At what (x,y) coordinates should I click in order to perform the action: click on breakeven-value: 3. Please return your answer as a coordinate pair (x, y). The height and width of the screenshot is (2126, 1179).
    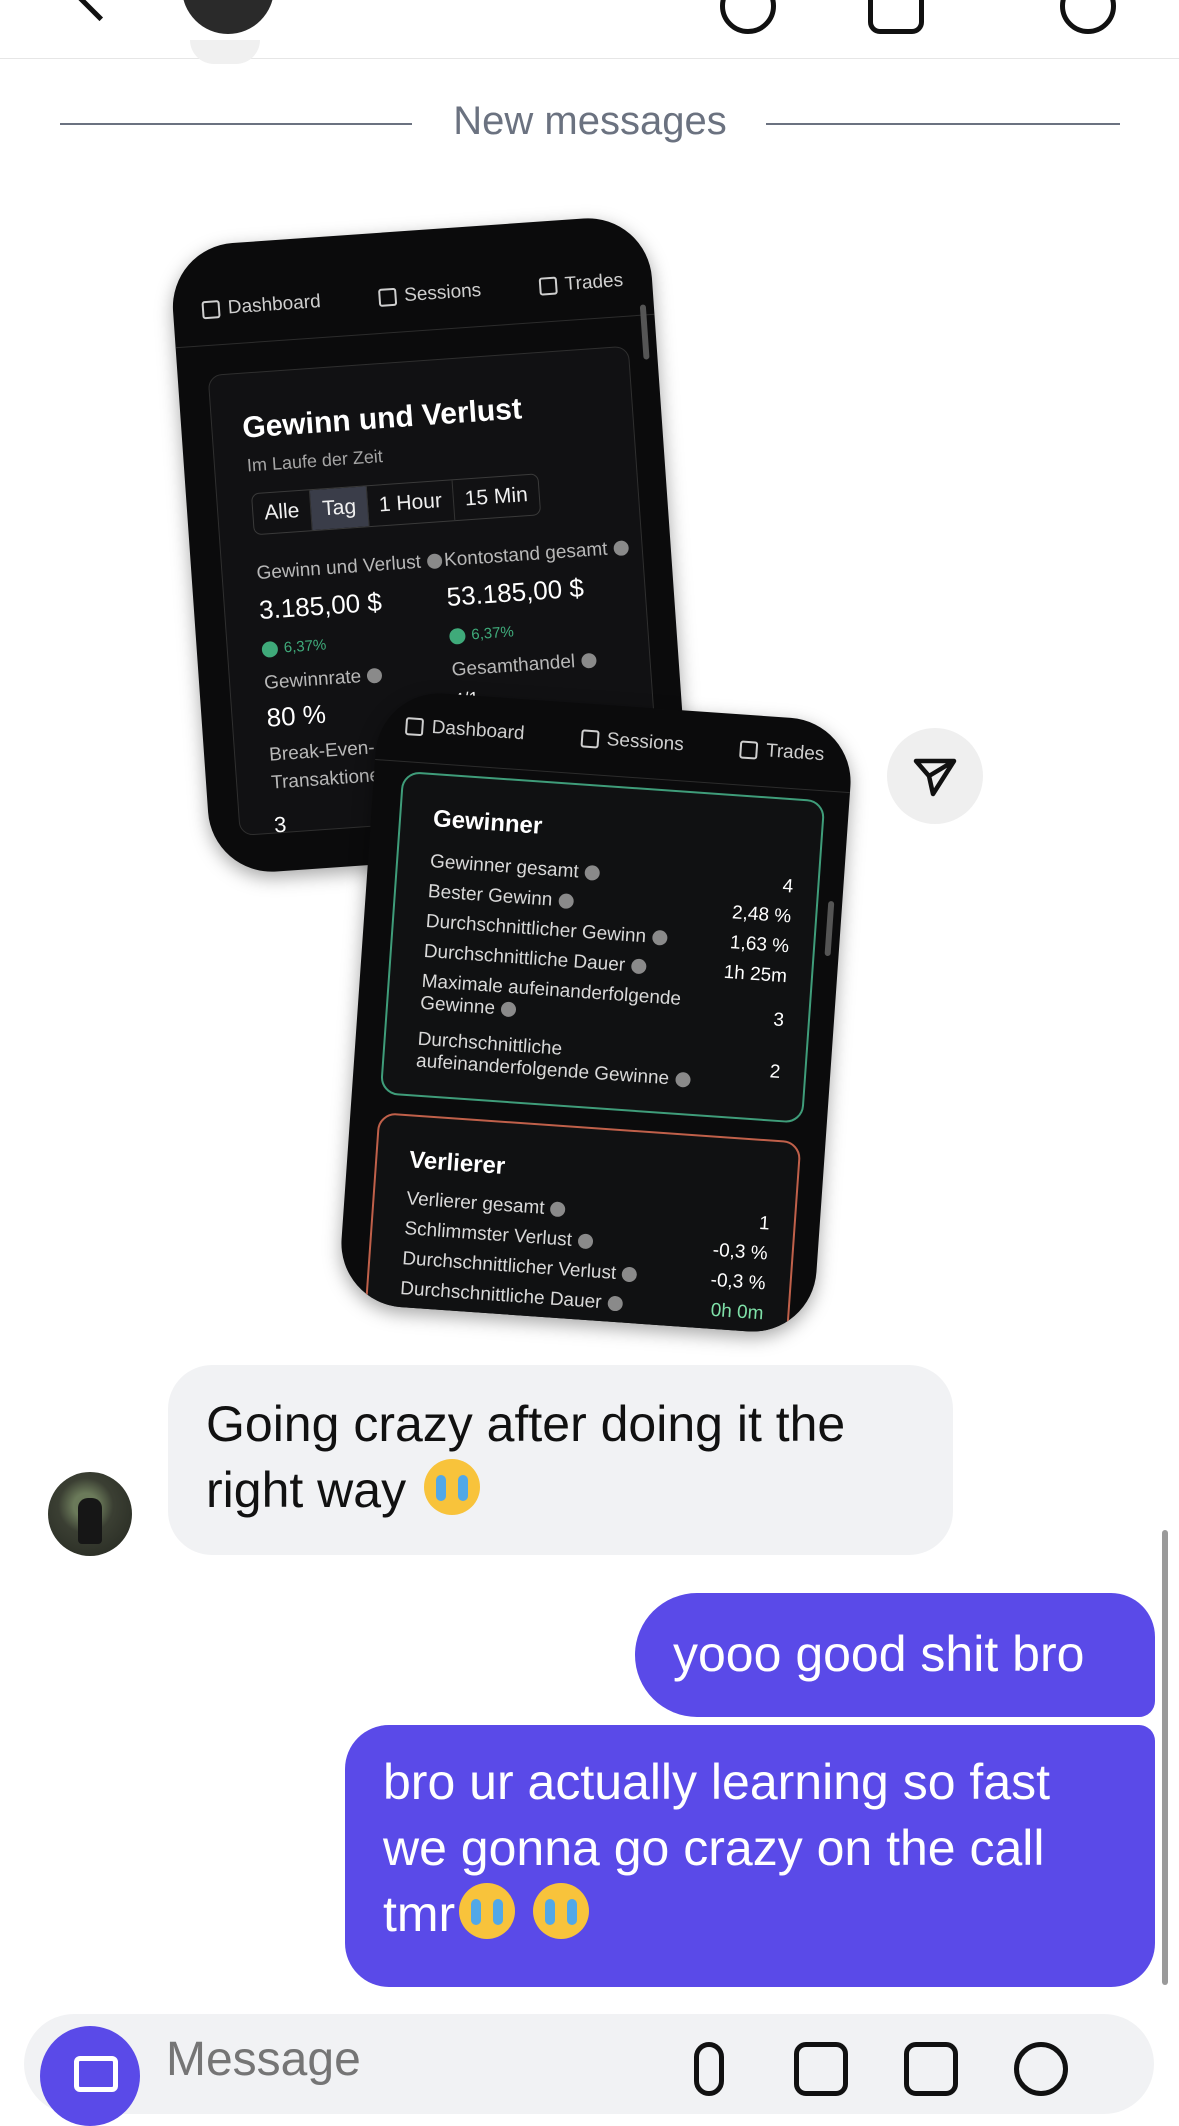
    Looking at the image, I should click on (280, 824).